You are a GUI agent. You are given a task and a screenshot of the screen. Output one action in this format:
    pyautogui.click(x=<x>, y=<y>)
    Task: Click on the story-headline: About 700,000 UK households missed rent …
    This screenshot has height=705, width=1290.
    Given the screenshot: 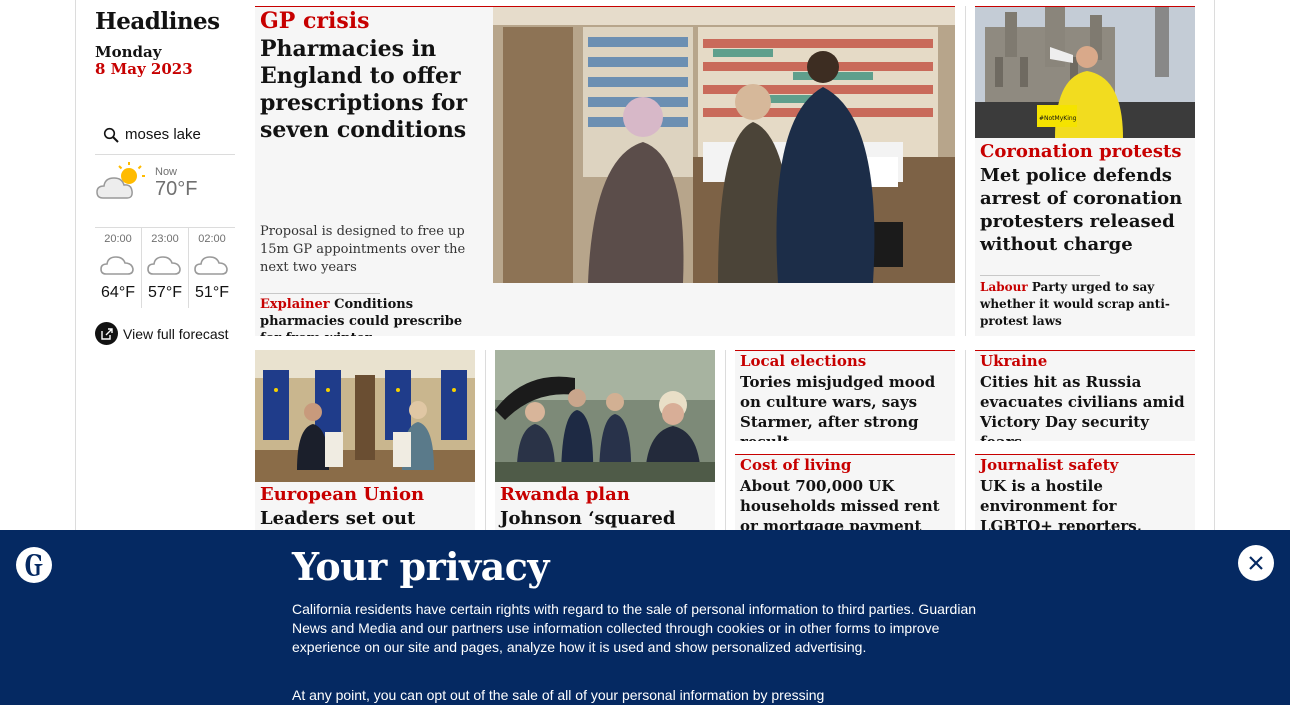 What is the action you would take?
    pyautogui.click(x=846, y=503)
    